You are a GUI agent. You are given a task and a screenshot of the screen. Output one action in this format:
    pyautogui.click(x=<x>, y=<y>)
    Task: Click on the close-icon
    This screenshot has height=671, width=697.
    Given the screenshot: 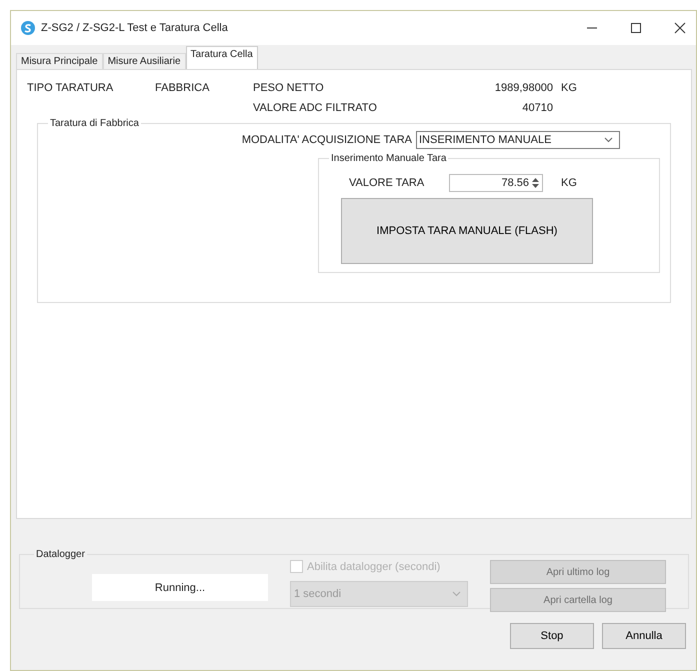 What is the action you would take?
    pyautogui.click(x=680, y=28)
    